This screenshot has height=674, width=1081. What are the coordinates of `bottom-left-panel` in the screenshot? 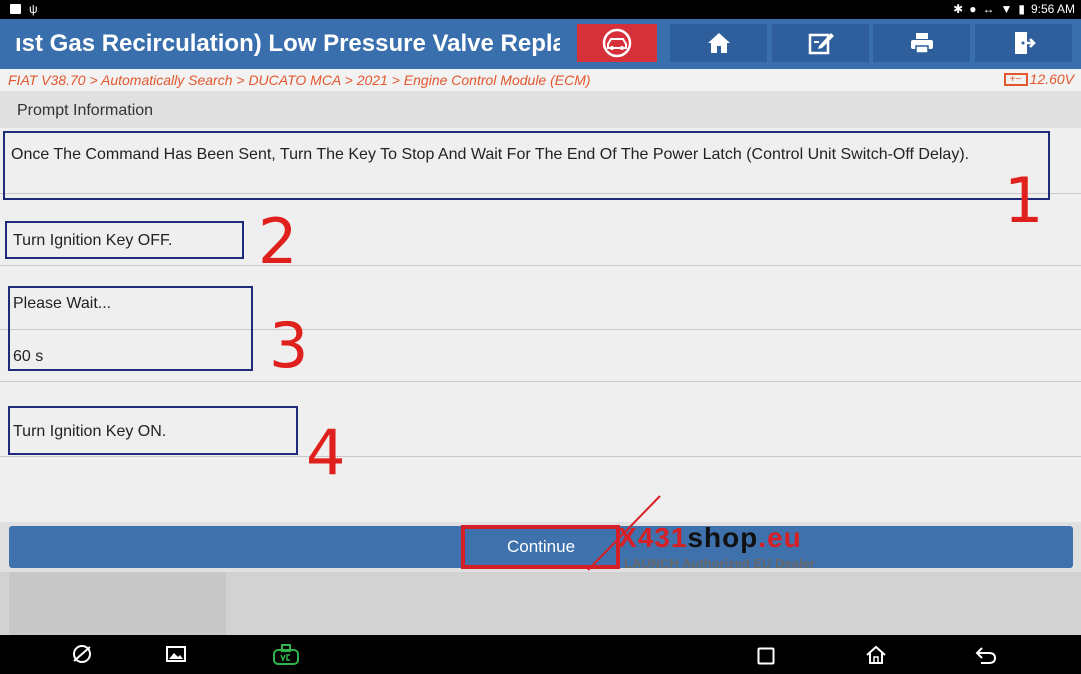 It's located at (117, 603).